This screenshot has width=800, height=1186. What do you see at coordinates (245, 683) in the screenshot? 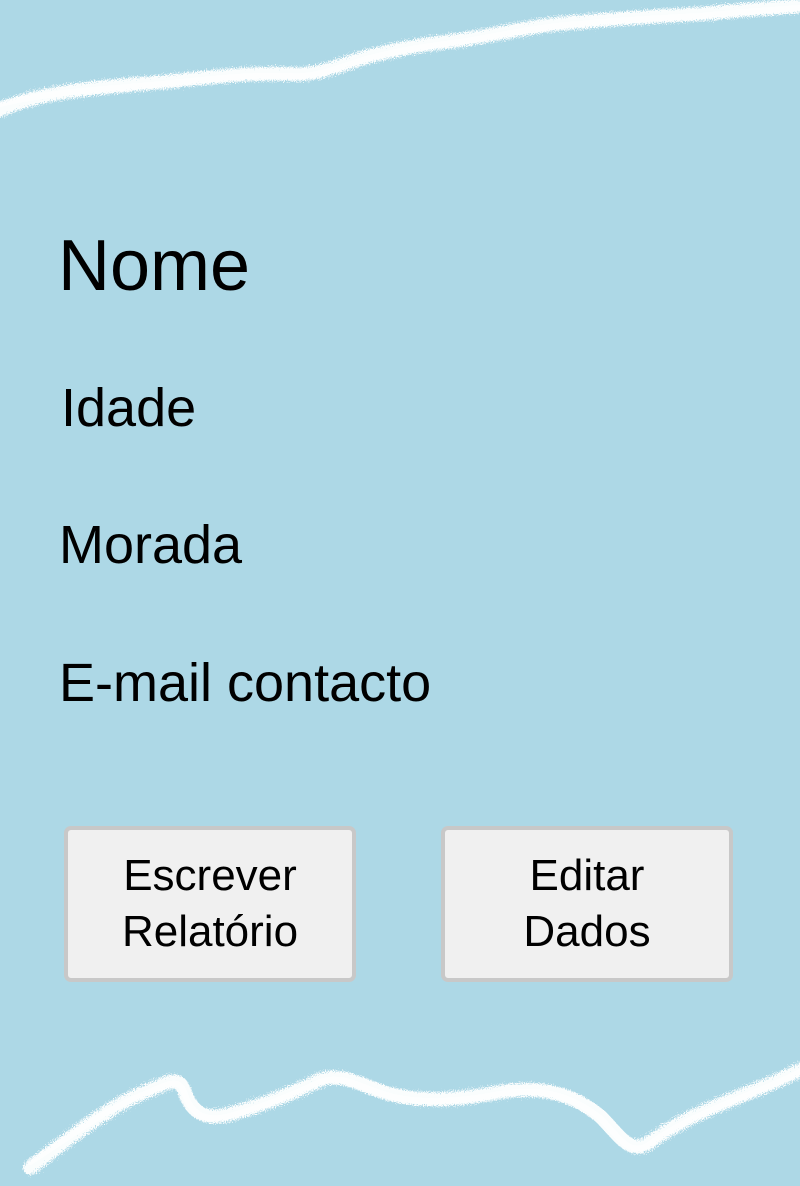
I see `email-contact-label: E-mail contacto` at bounding box center [245, 683].